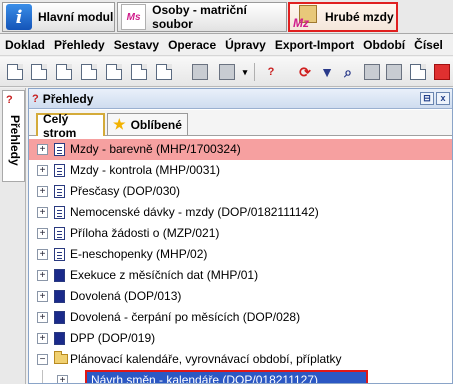 The height and width of the screenshot is (384, 453). What do you see at coordinates (305, 72) in the screenshot?
I see `refresh-icon: ⟳` at bounding box center [305, 72].